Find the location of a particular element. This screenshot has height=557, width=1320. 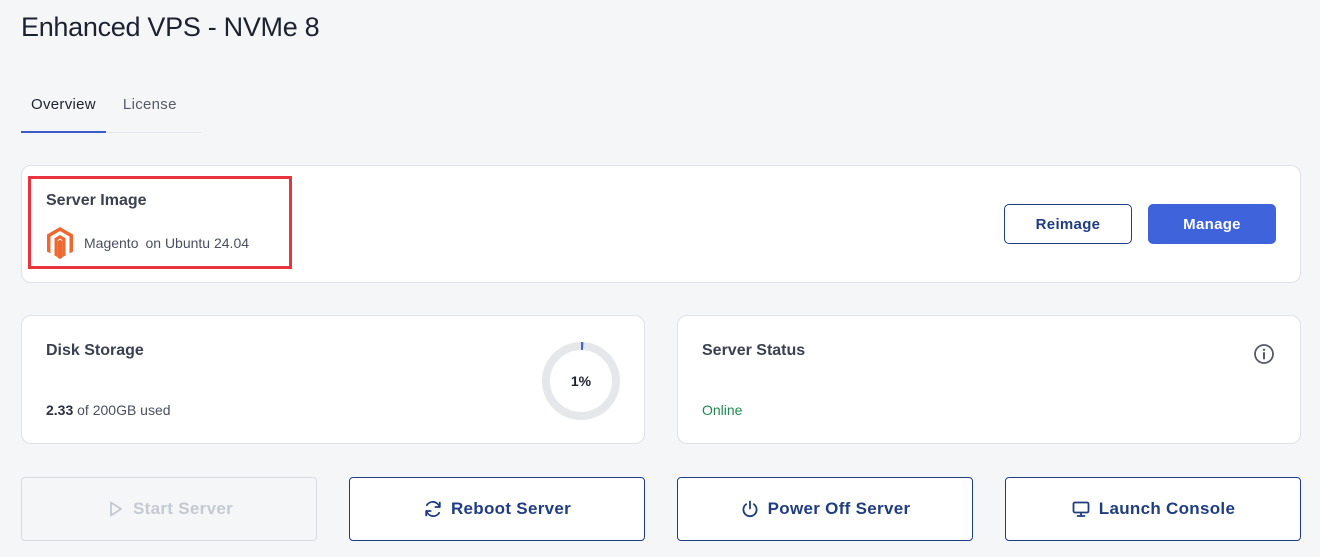

server-status-title: Server Status is located at coordinates (754, 350).